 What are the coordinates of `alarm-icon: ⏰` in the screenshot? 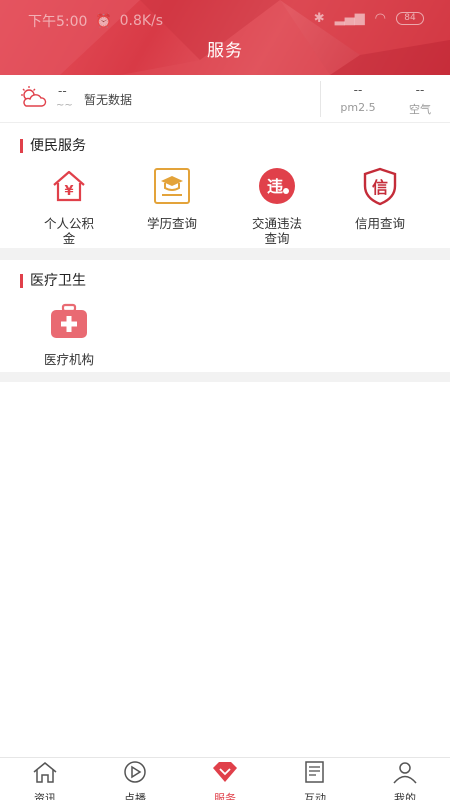 It's located at (103, 21).